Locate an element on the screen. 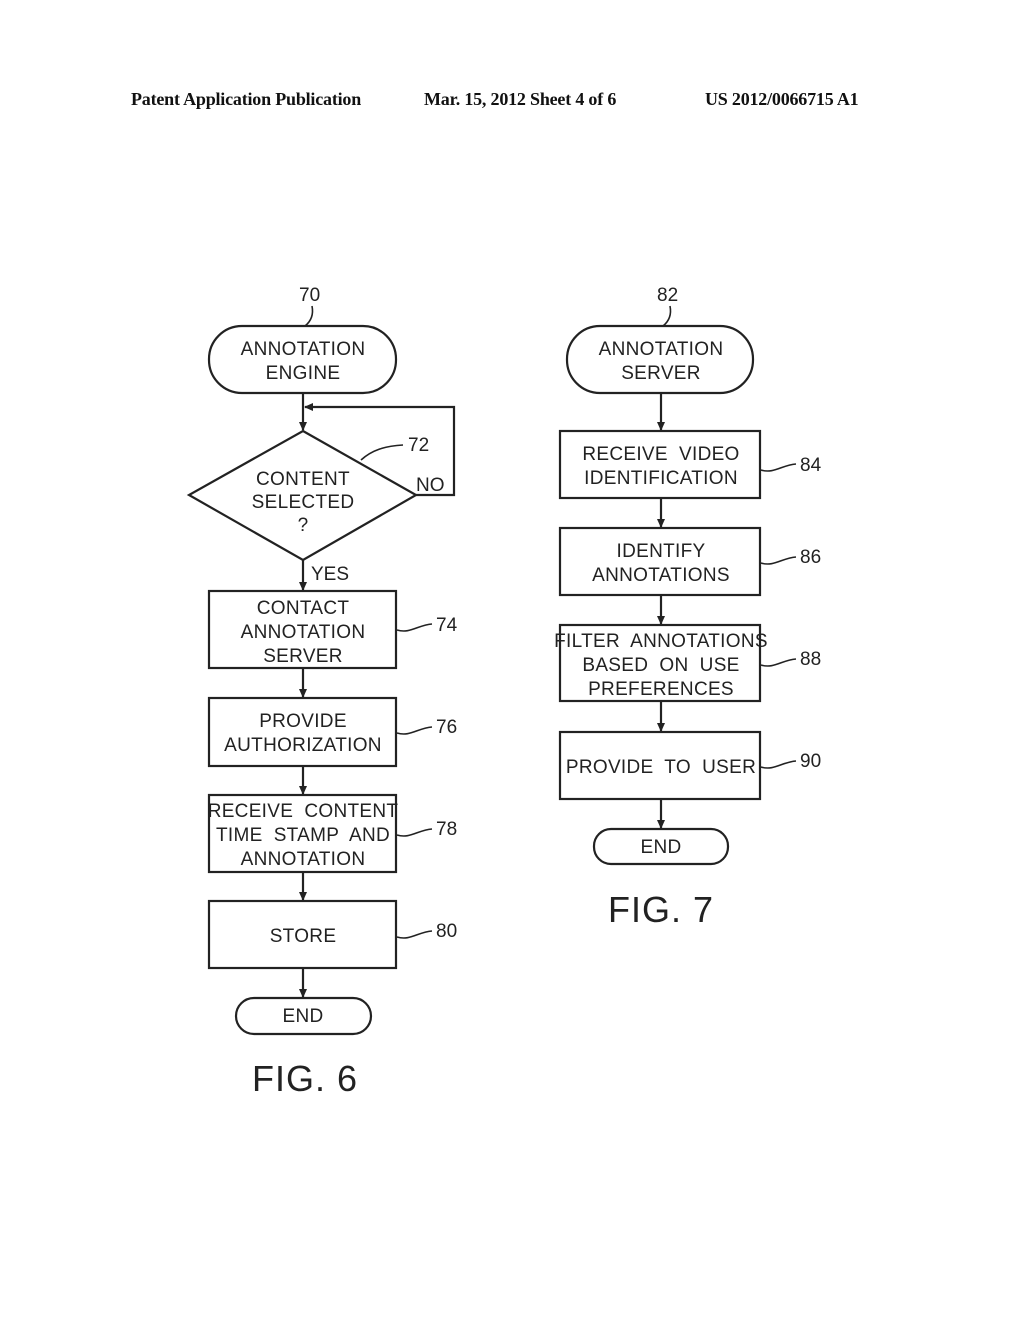 This screenshot has width=1024, height=1320. fig6-step-74: CONTACT ANNOTATION SERVER 74 is located at coordinates (332, 629).